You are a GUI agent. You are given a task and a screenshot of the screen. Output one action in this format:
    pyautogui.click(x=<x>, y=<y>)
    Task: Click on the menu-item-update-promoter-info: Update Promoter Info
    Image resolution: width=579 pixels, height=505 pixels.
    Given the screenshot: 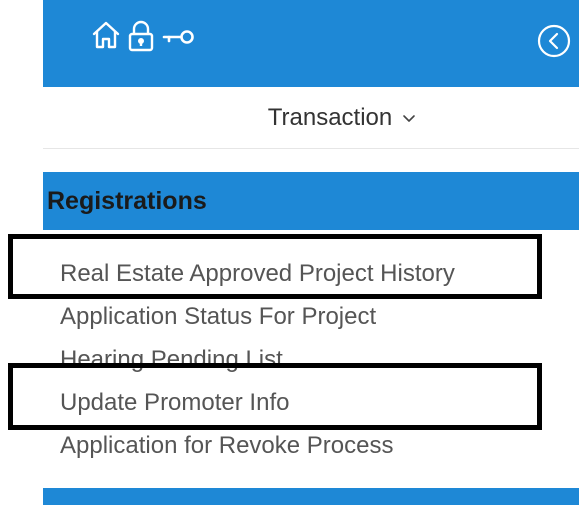 What is the action you would take?
    pyautogui.click(x=257, y=402)
    